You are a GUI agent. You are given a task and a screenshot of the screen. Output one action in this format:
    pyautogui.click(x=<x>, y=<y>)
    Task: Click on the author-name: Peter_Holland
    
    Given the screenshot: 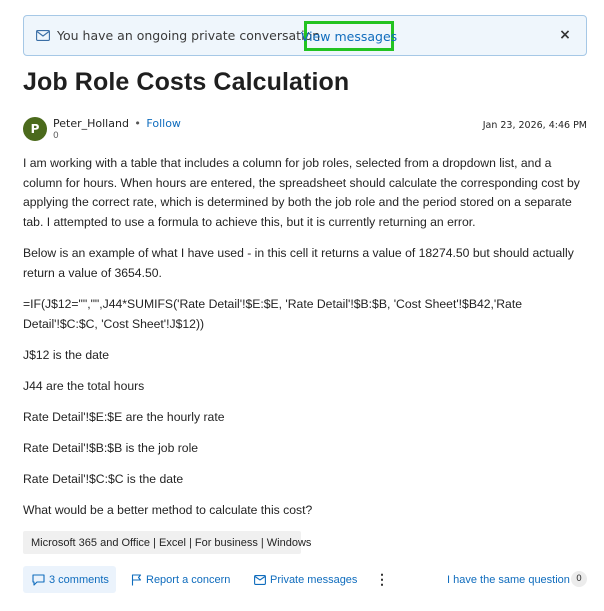 What is the action you would take?
    pyautogui.click(x=91, y=123)
    